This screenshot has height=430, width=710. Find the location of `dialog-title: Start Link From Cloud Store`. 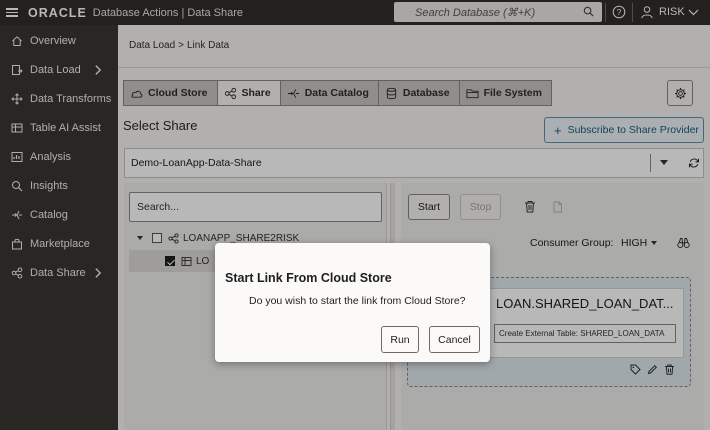

dialog-title: Start Link From Cloud Store is located at coordinates (308, 278).